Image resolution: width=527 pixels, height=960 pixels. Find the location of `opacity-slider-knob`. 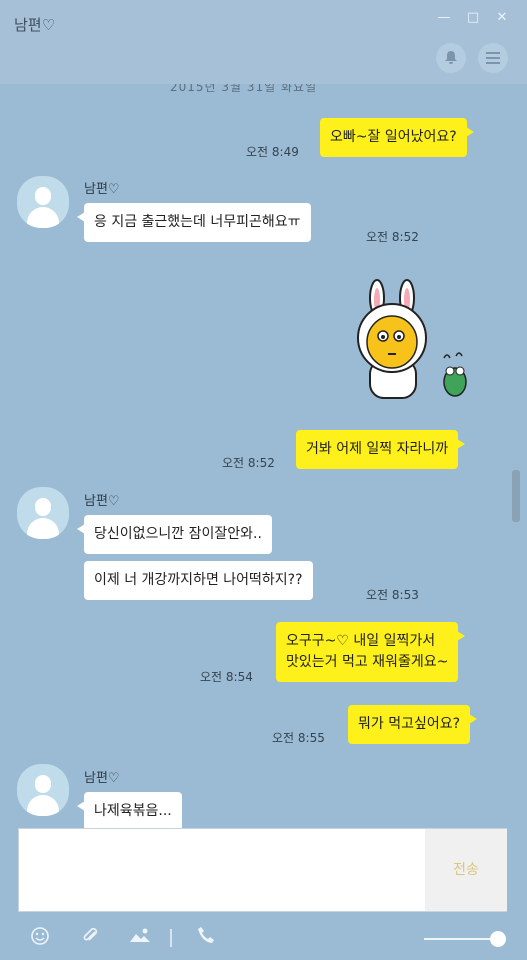

opacity-slider-knob is located at coordinates (498, 939).